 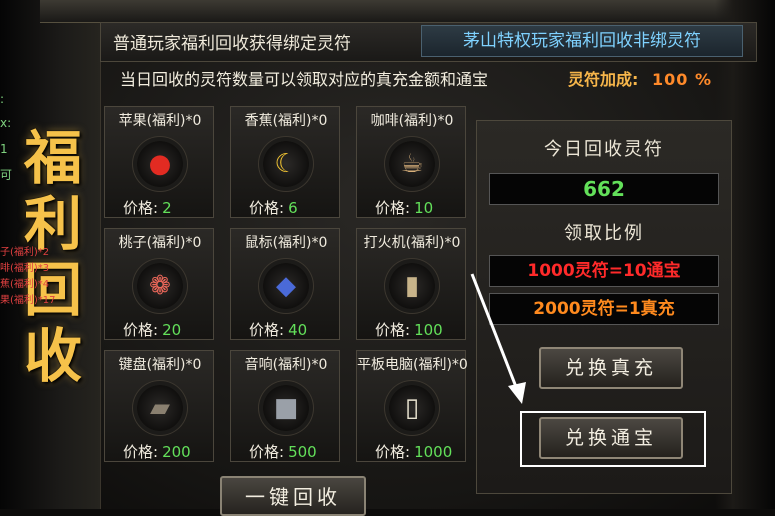 I want to click on pointer-arrow-icon, so click(x=498, y=338).